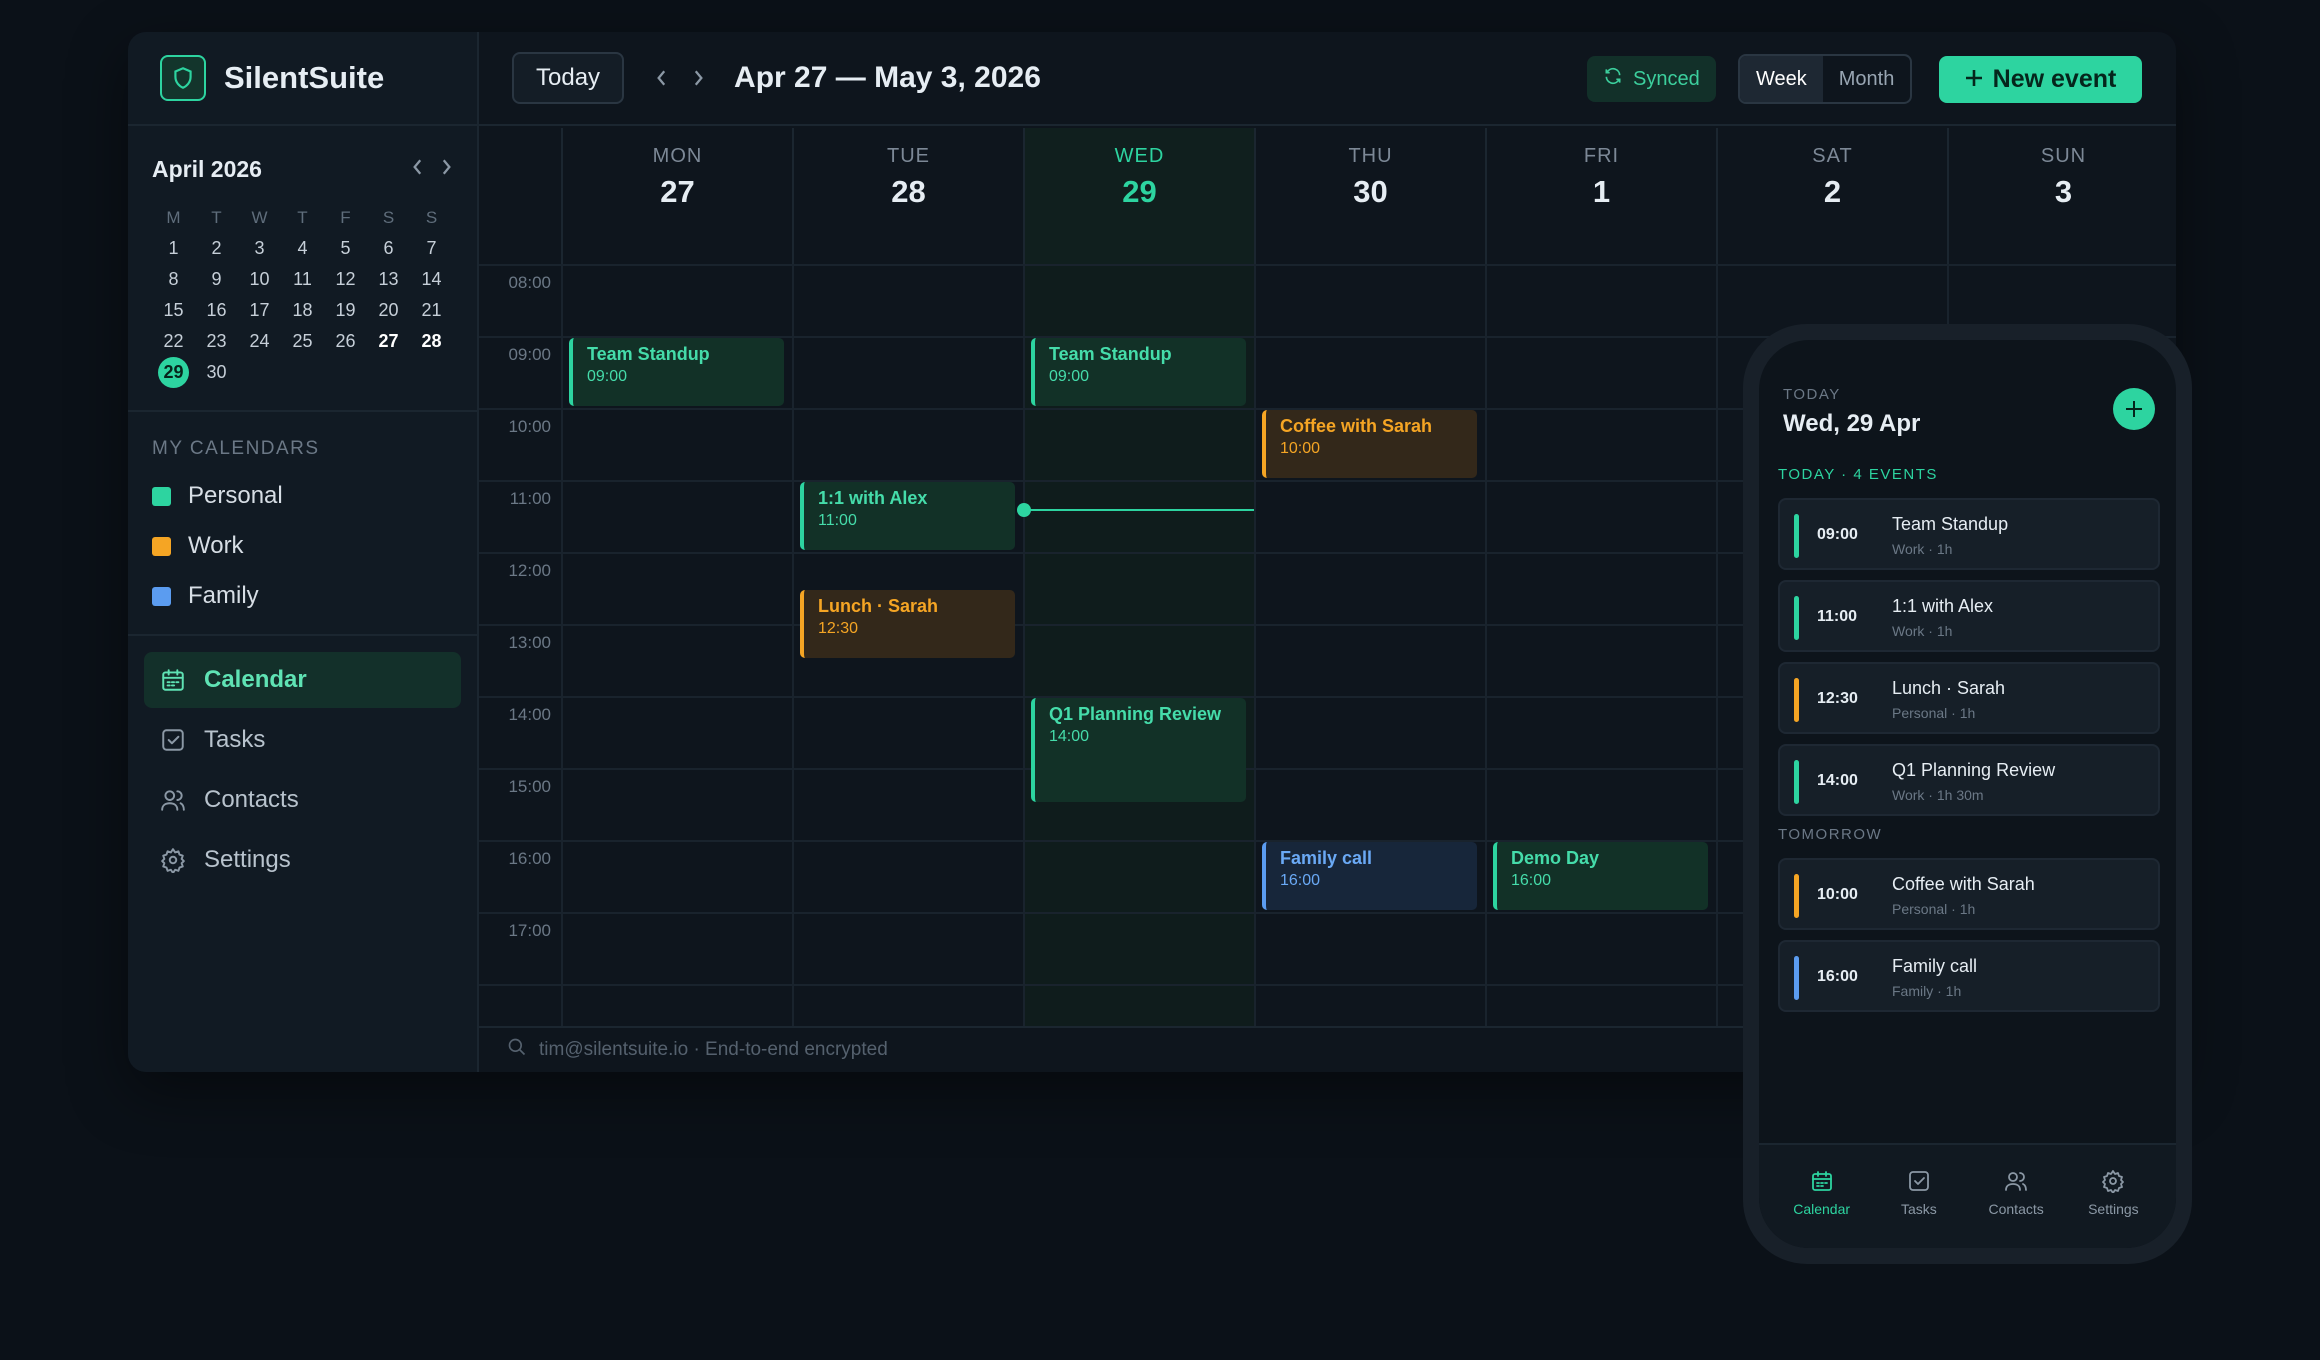 The height and width of the screenshot is (1360, 2320). Describe the element at coordinates (1601, 191) in the screenshot. I see `day-date: 1` at that location.